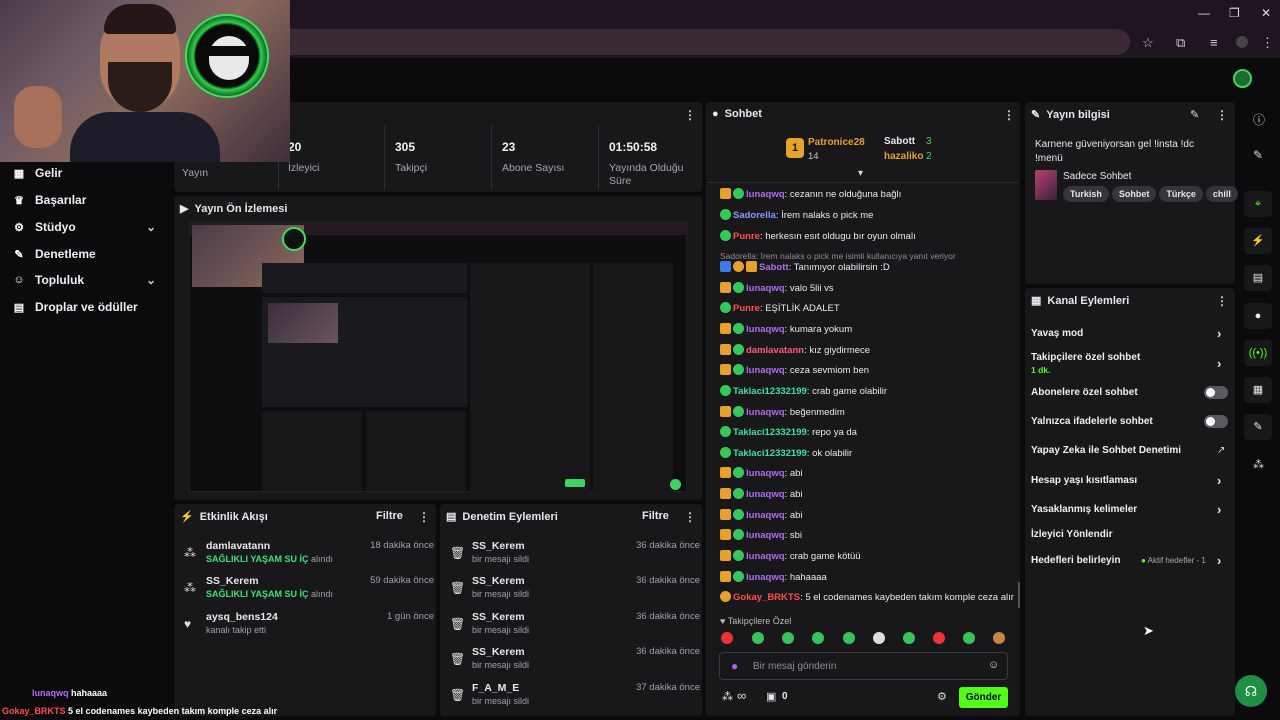  I want to click on sidebar-item-basarilar: ♛ Başarılar, so click(49, 200).